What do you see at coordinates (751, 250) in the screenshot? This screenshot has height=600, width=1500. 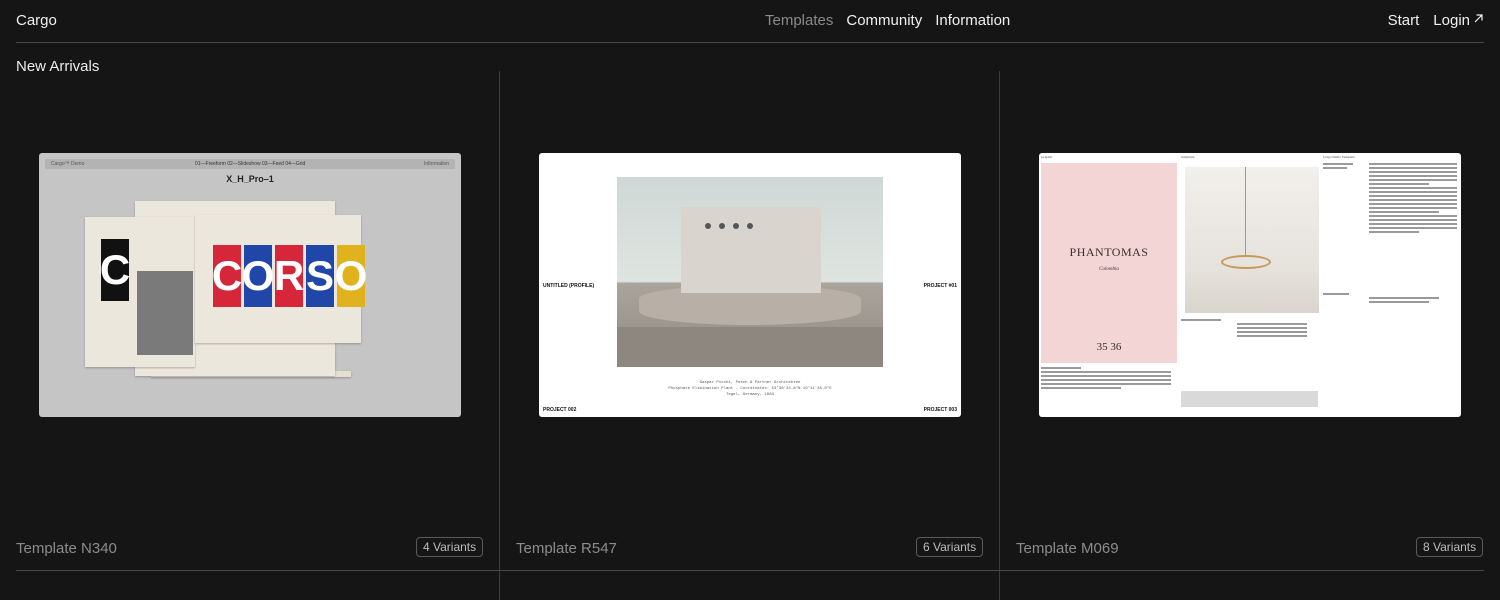 I see `tower` at bounding box center [751, 250].